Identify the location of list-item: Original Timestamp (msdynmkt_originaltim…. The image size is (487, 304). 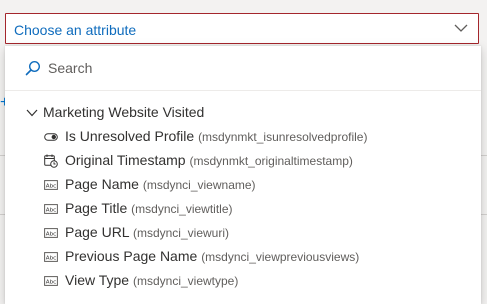
(243, 162).